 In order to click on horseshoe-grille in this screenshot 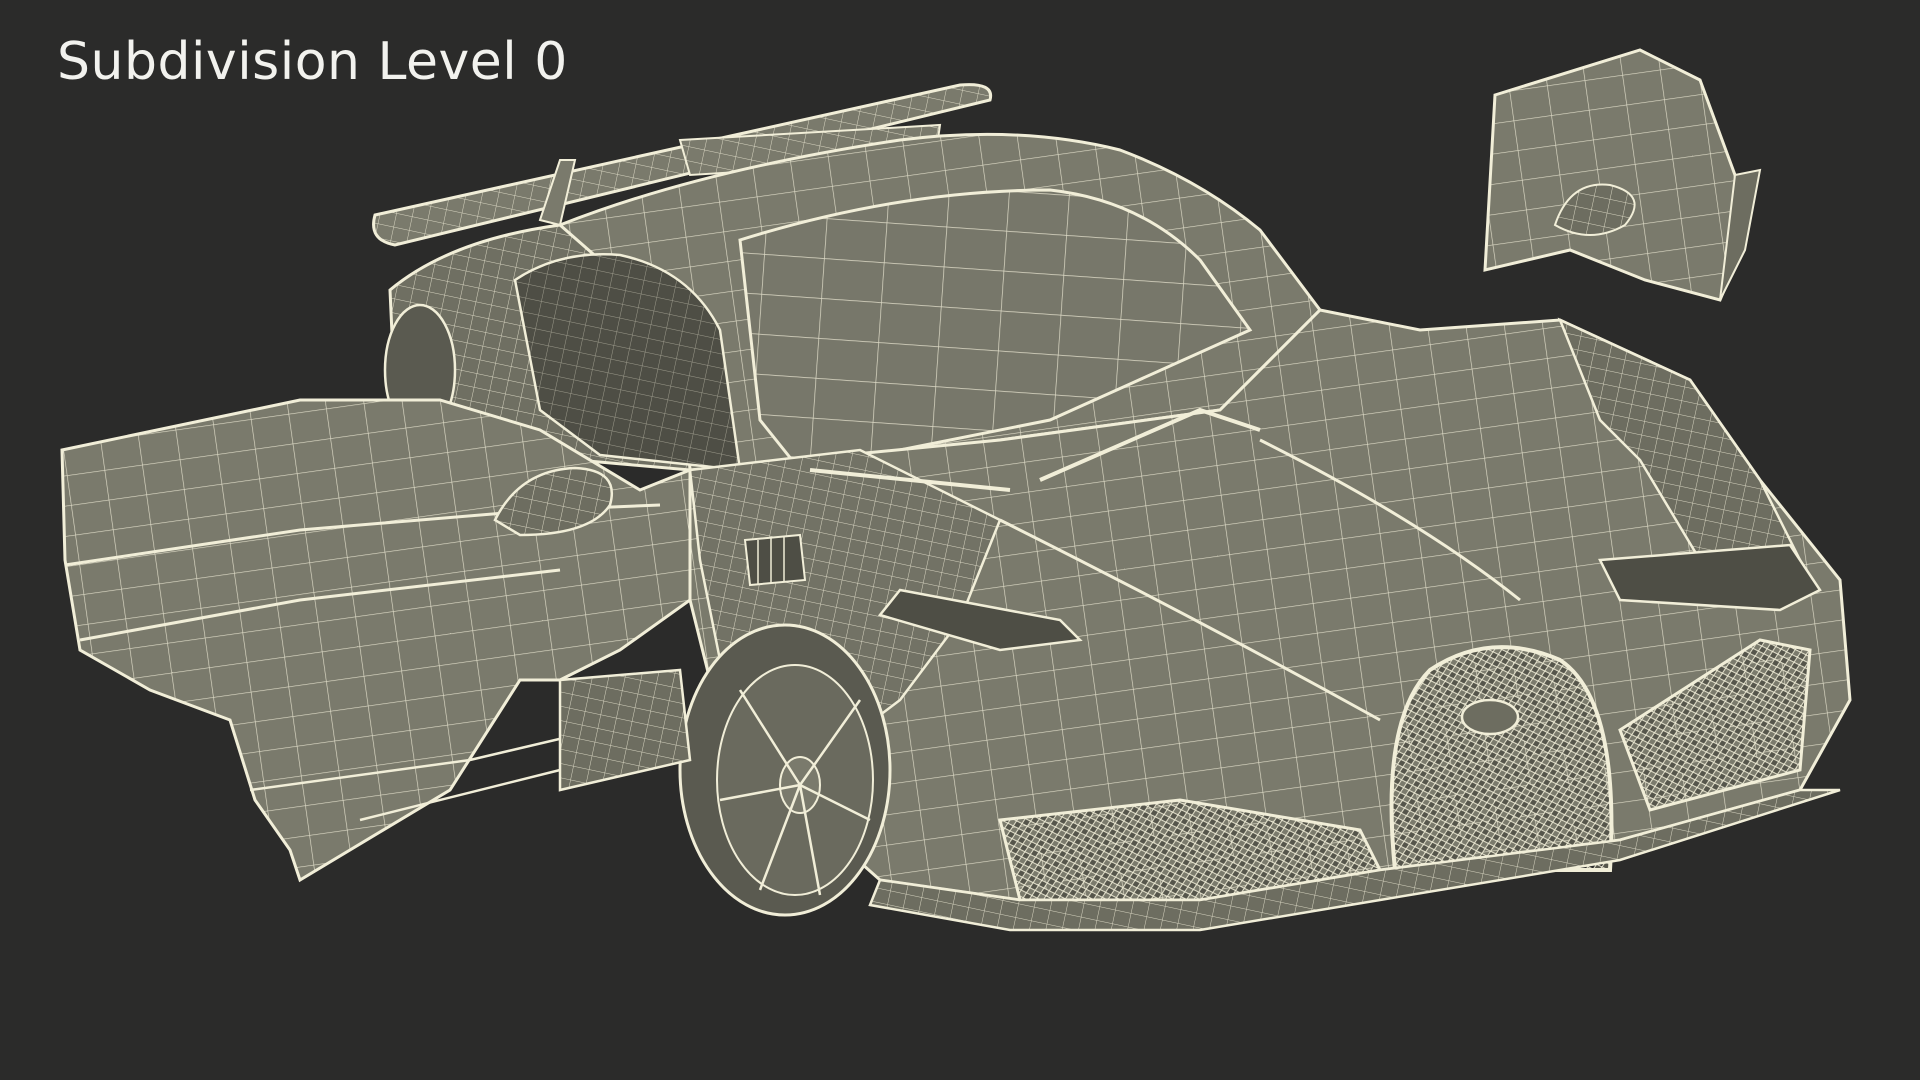, I will do `click(1501, 758)`.